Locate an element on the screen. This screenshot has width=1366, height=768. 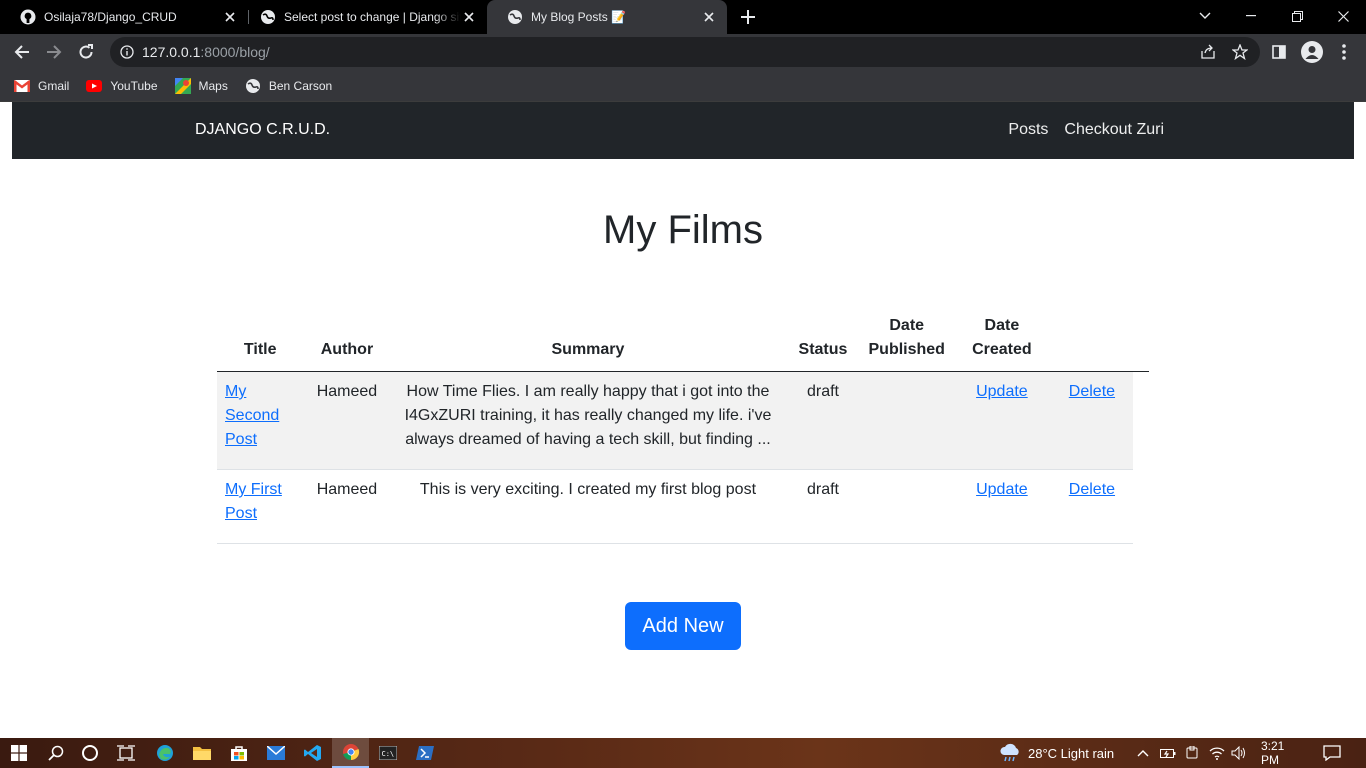
nav-link-posts: Posts is located at coordinates (1028, 130).